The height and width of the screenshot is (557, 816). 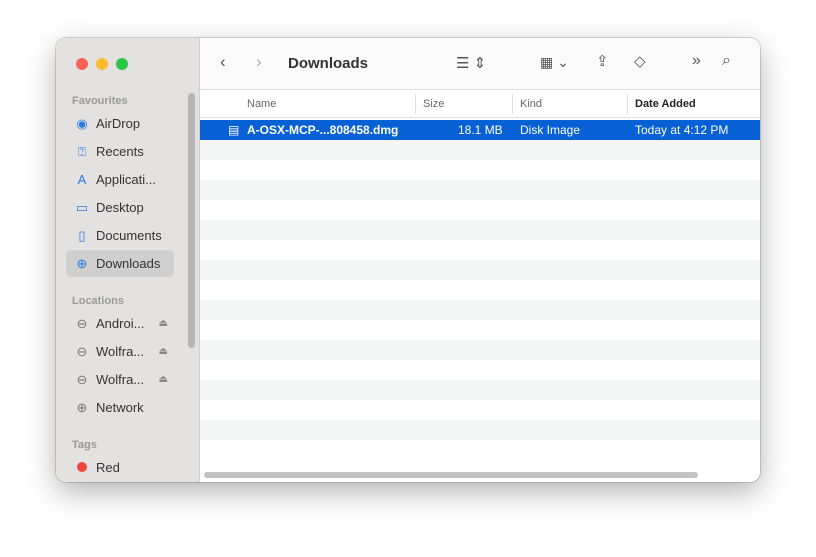 I want to click on share-icon: ⇪, so click(x=602, y=61).